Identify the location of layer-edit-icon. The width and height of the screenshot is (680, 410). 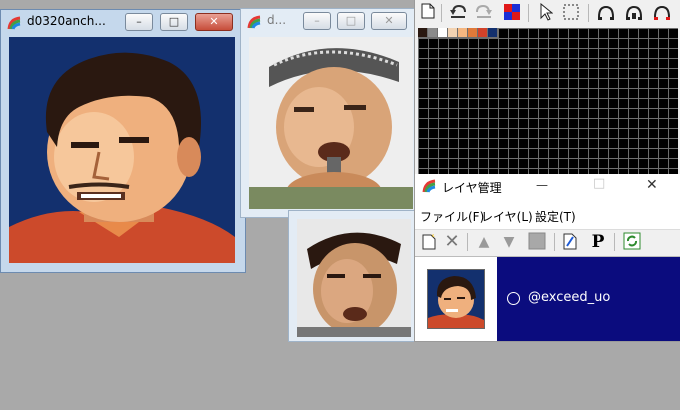
(570, 242).